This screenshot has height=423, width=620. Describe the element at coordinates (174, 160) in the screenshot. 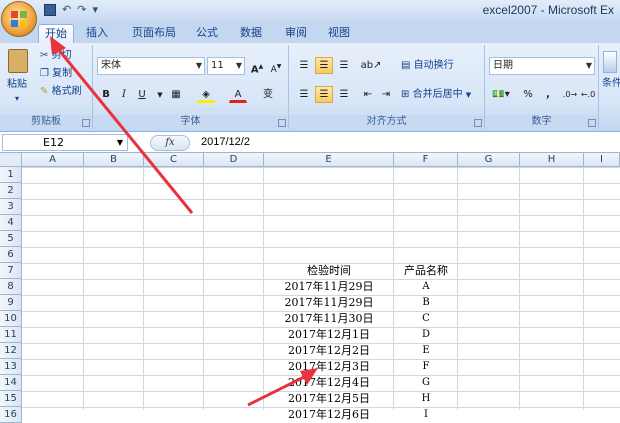

I see `column-header-c: C` at that location.